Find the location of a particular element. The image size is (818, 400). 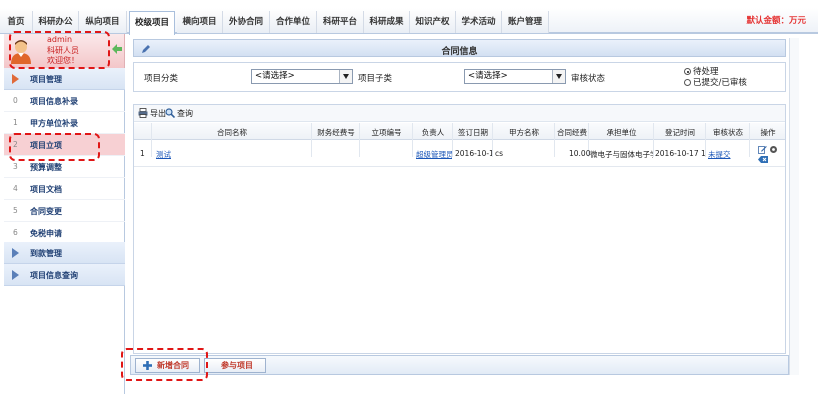

sidebar-group-label: 到款管理 is located at coordinates (46, 253).